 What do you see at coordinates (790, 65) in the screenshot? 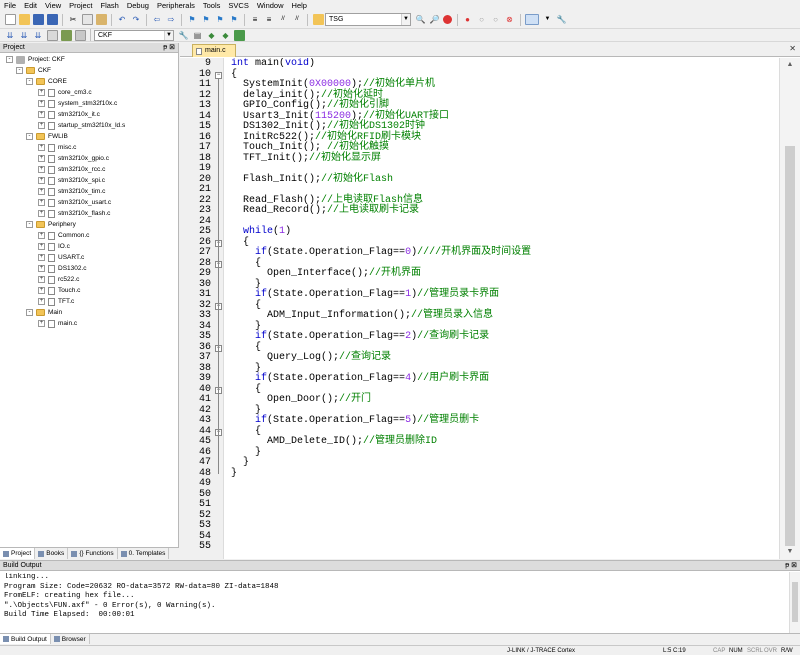
I see `scroll-up-icon: ▲` at bounding box center [790, 65].